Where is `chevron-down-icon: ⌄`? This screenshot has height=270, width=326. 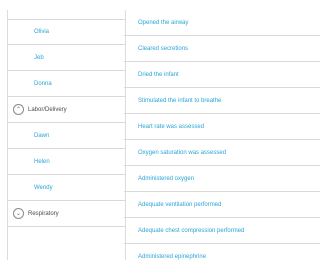 chevron-down-icon: ⌄ is located at coordinates (18, 213).